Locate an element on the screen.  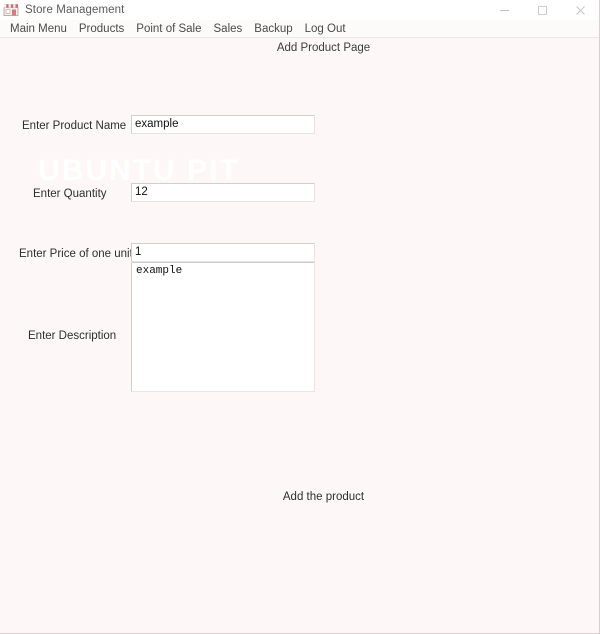
price-value: 1 is located at coordinates (138, 252).